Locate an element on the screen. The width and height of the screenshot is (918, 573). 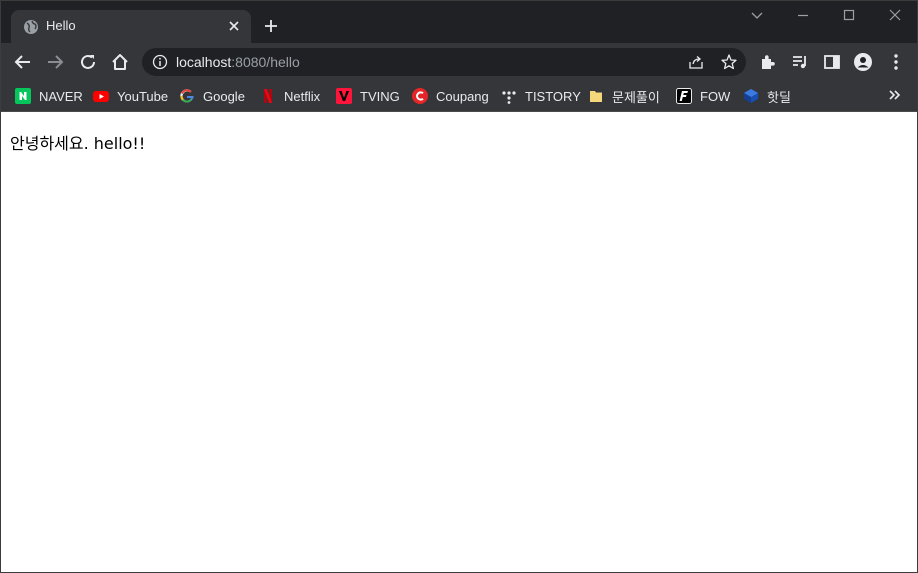
bookmark-youtube: YouTube is located at coordinates (130, 96).